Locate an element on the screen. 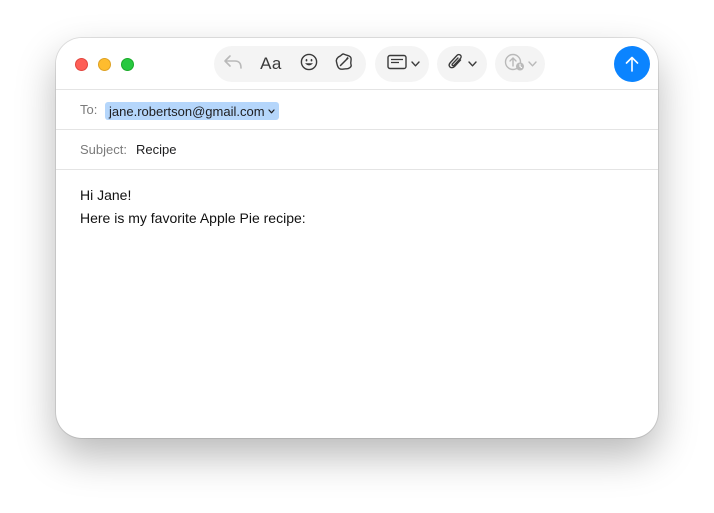 This screenshot has height=513, width=714. smiley-icon is located at coordinates (309, 64).